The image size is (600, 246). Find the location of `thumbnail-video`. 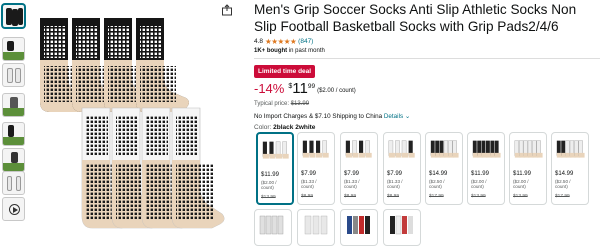

thumbnail-video is located at coordinates (13, 209).